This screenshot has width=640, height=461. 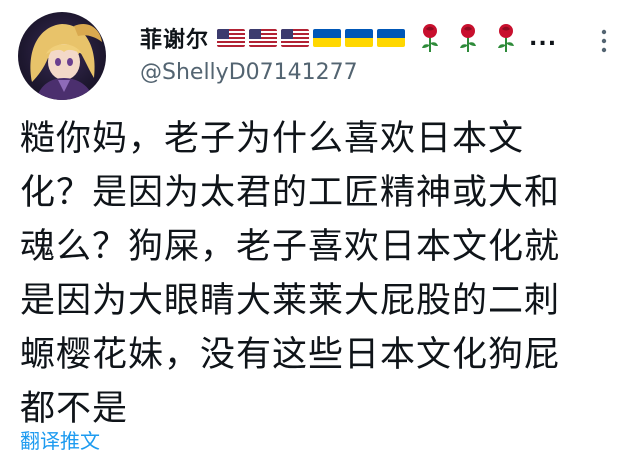 What do you see at coordinates (604, 41) in the screenshot?
I see `more-options-icon` at bounding box center [604, 41].